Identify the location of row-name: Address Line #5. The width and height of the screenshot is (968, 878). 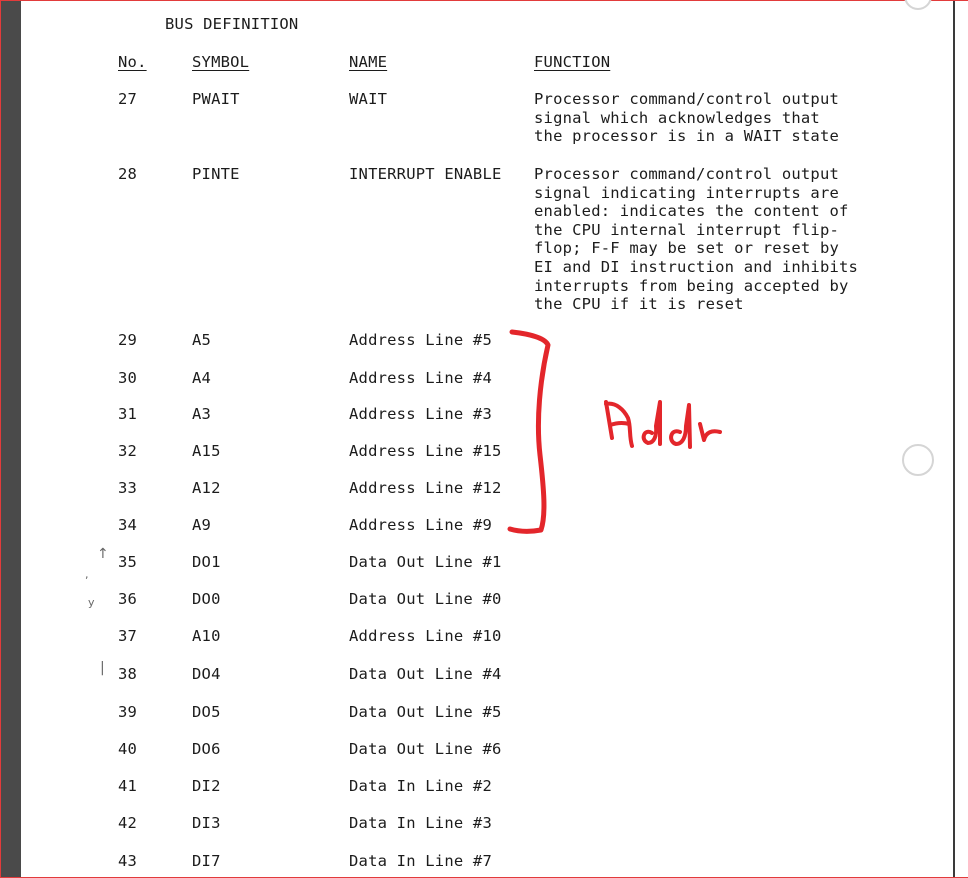
(420, 340).